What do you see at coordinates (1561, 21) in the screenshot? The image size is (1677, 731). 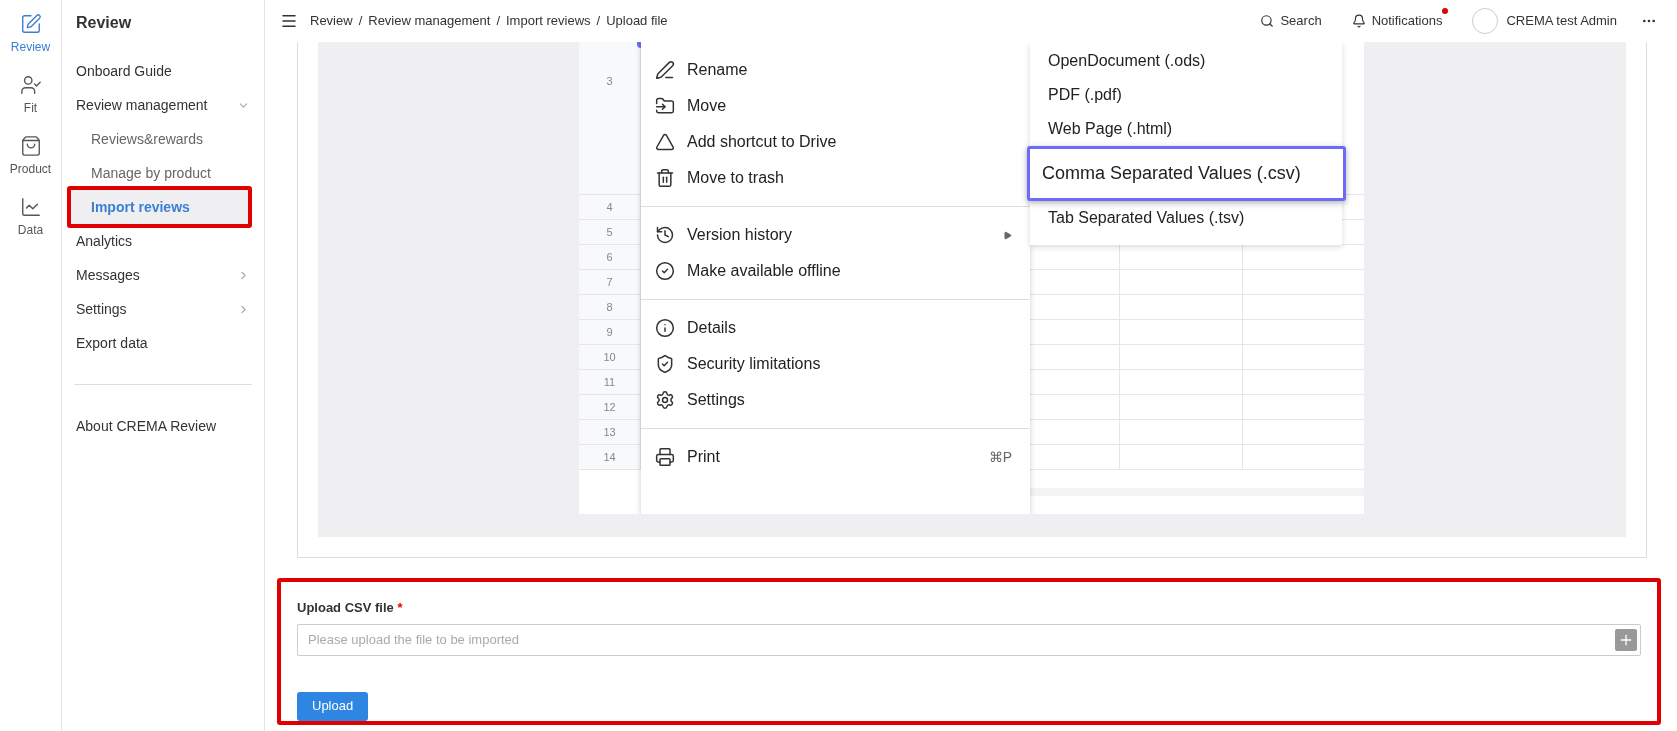 I see `user-name: CREMA test Admin` at bounding box center [1561, 21].